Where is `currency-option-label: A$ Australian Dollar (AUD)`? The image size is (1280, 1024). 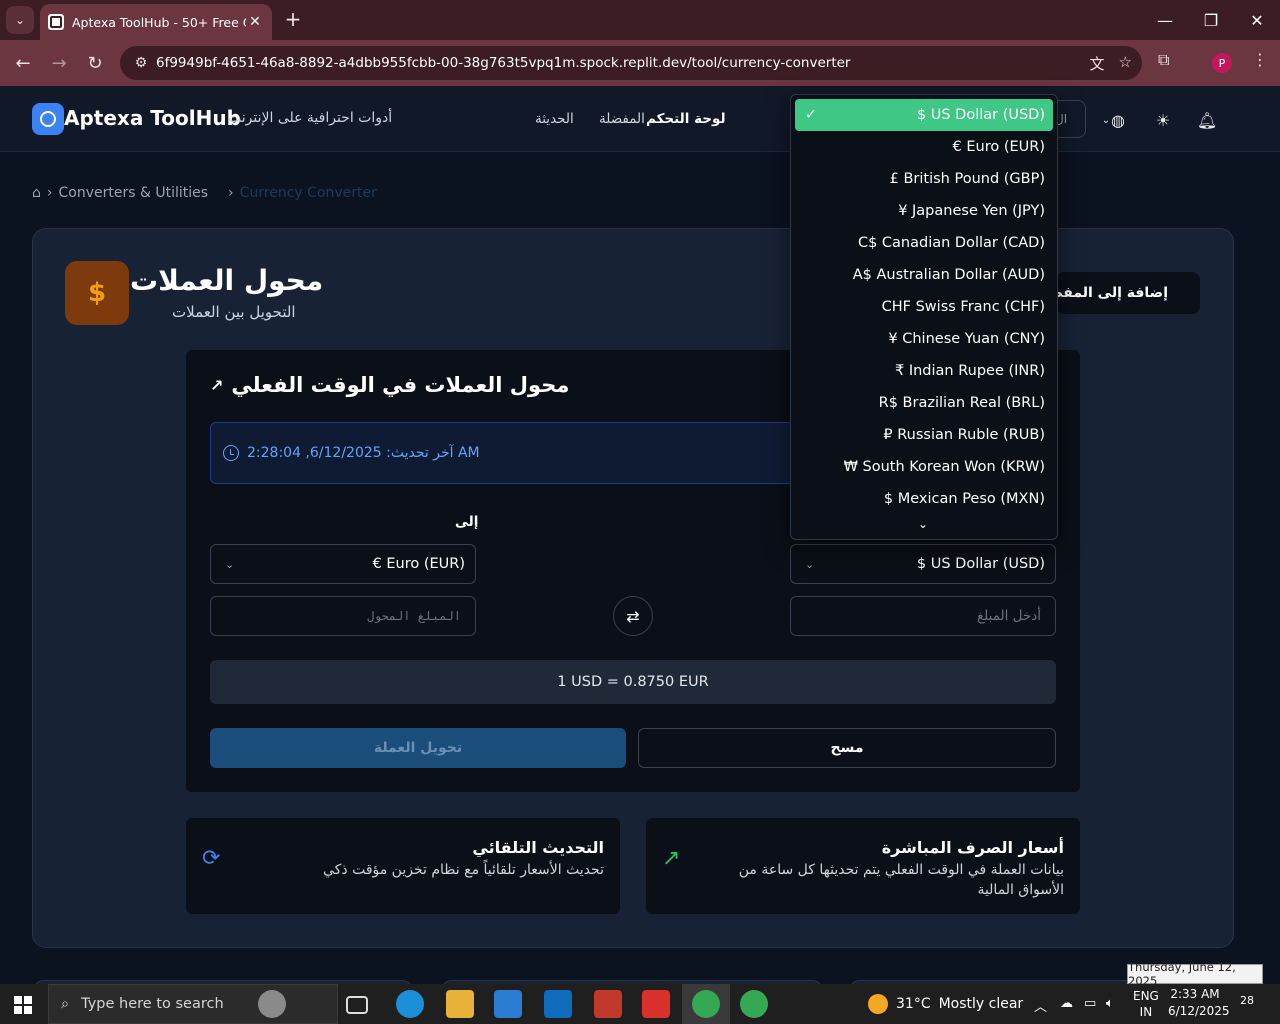
currency-option-label: A$ Australian Dollar (AUD) is located at coordinates (948, 275).